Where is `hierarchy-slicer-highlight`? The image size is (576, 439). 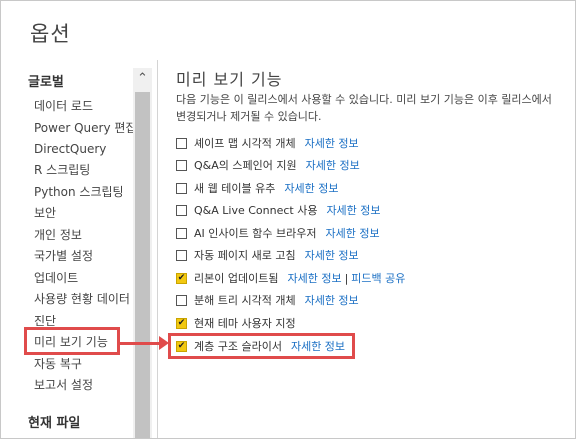
hierarchy-slicer-highlight is located at coordinates (261, 346).